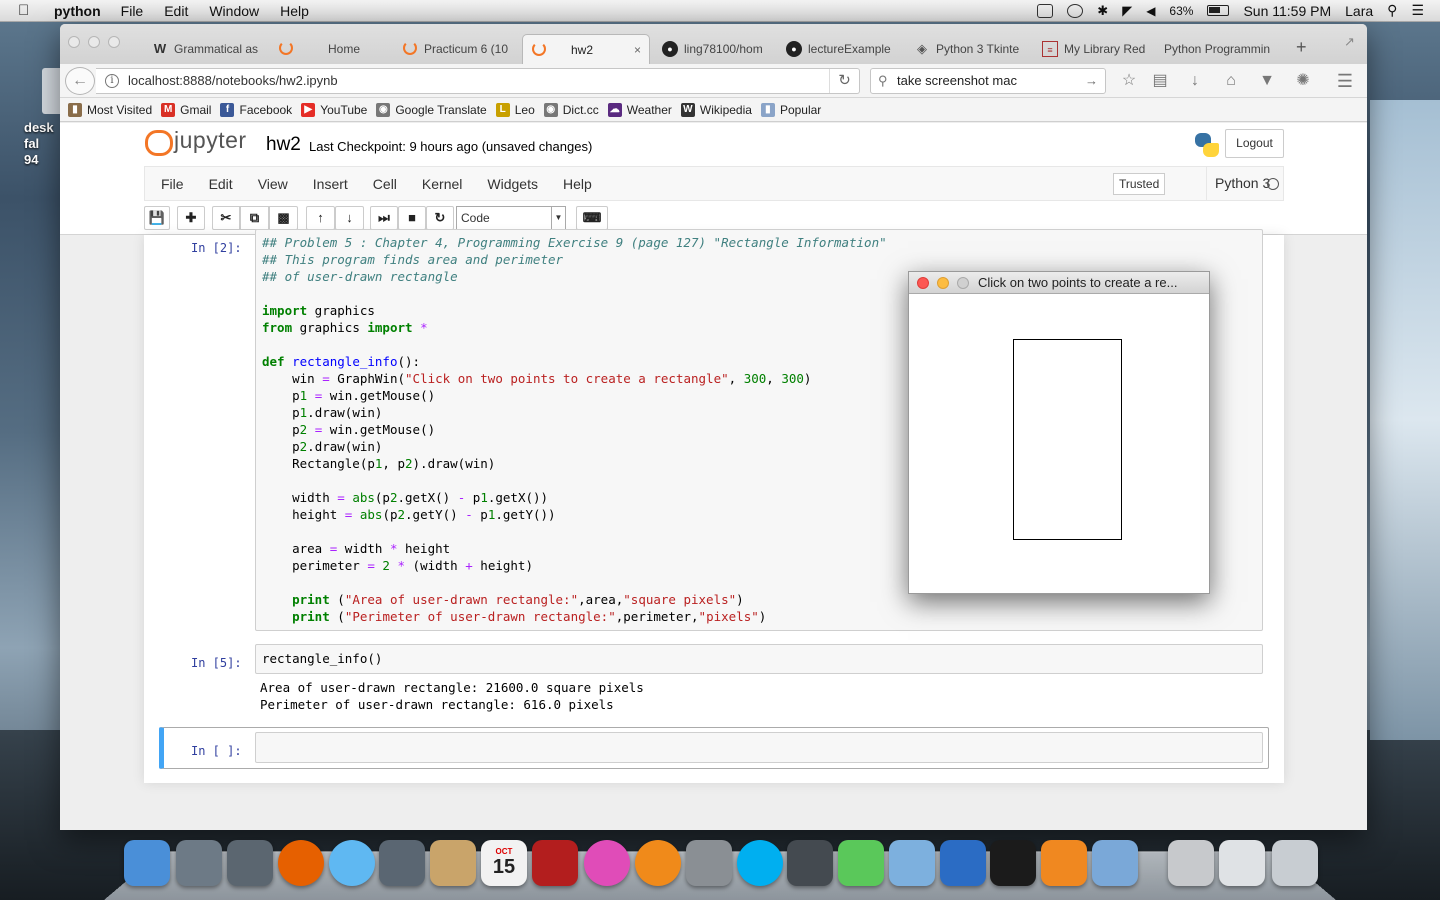 This screenshot has height=900, width=1440. I want to click on sublime-text-icon, so click(1064, 863).